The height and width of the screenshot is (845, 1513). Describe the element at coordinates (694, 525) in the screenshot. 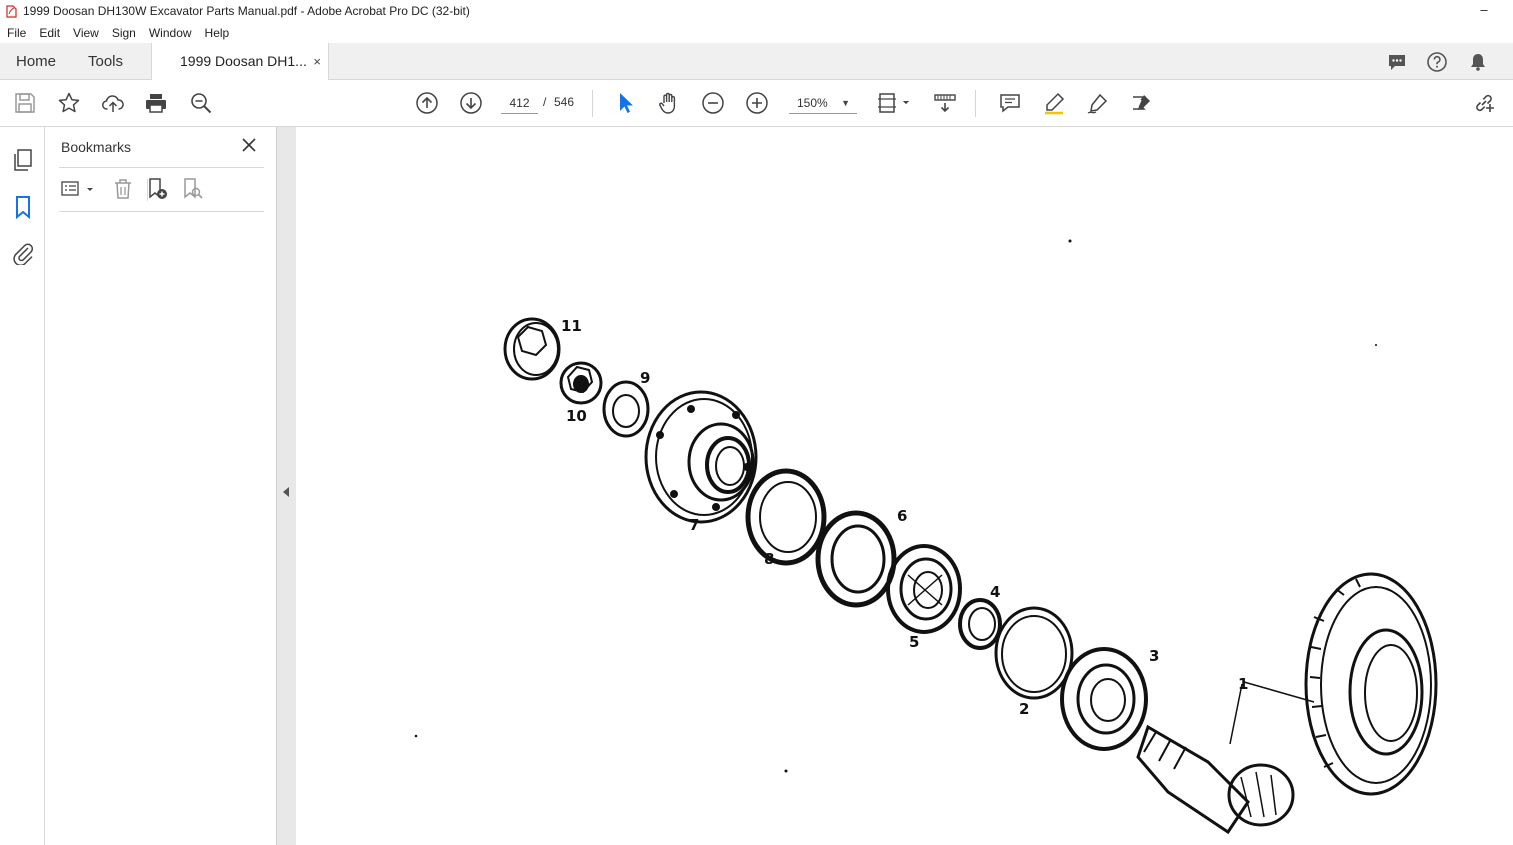

I see `callout-7: 7` at that location.